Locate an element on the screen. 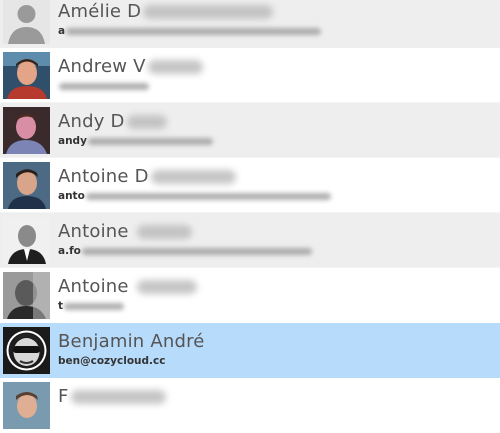 This screenshot has width=500, height=433. contact-email: anto is located at coordinates (194, 196).